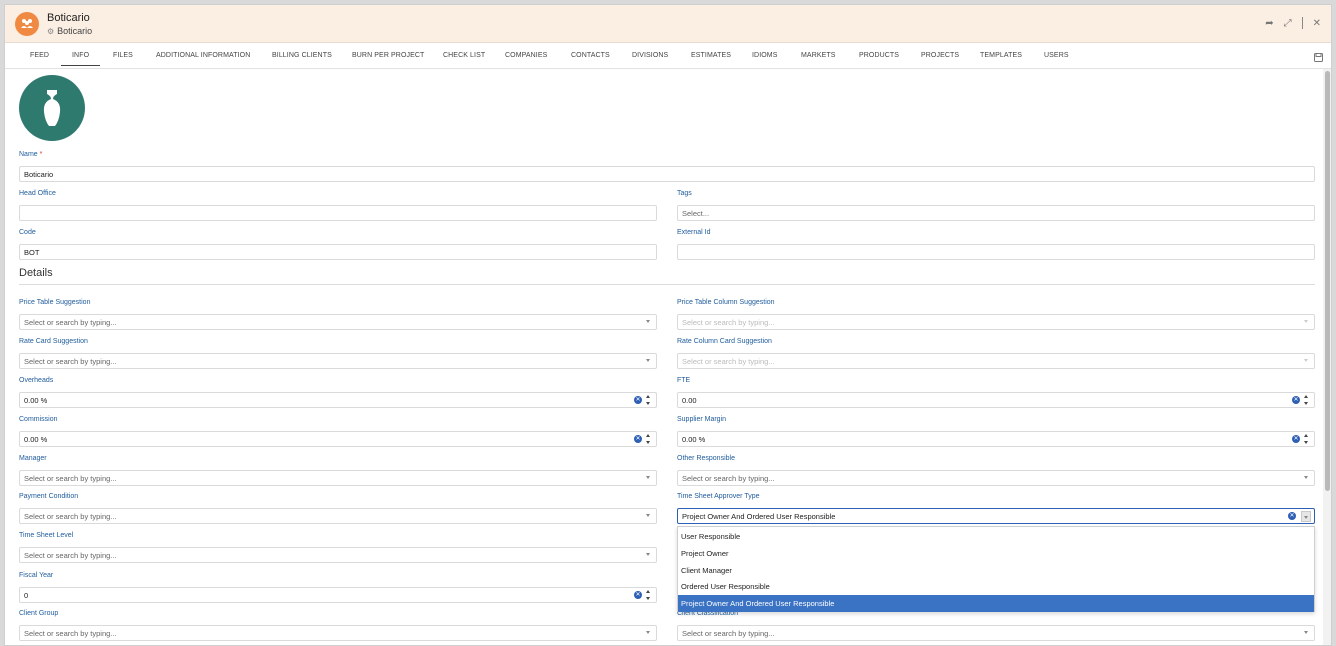 Image resolution: width=1336 pixels, height=646 pixels. I want to click on dropdown-toggle, so click(1306, 516).